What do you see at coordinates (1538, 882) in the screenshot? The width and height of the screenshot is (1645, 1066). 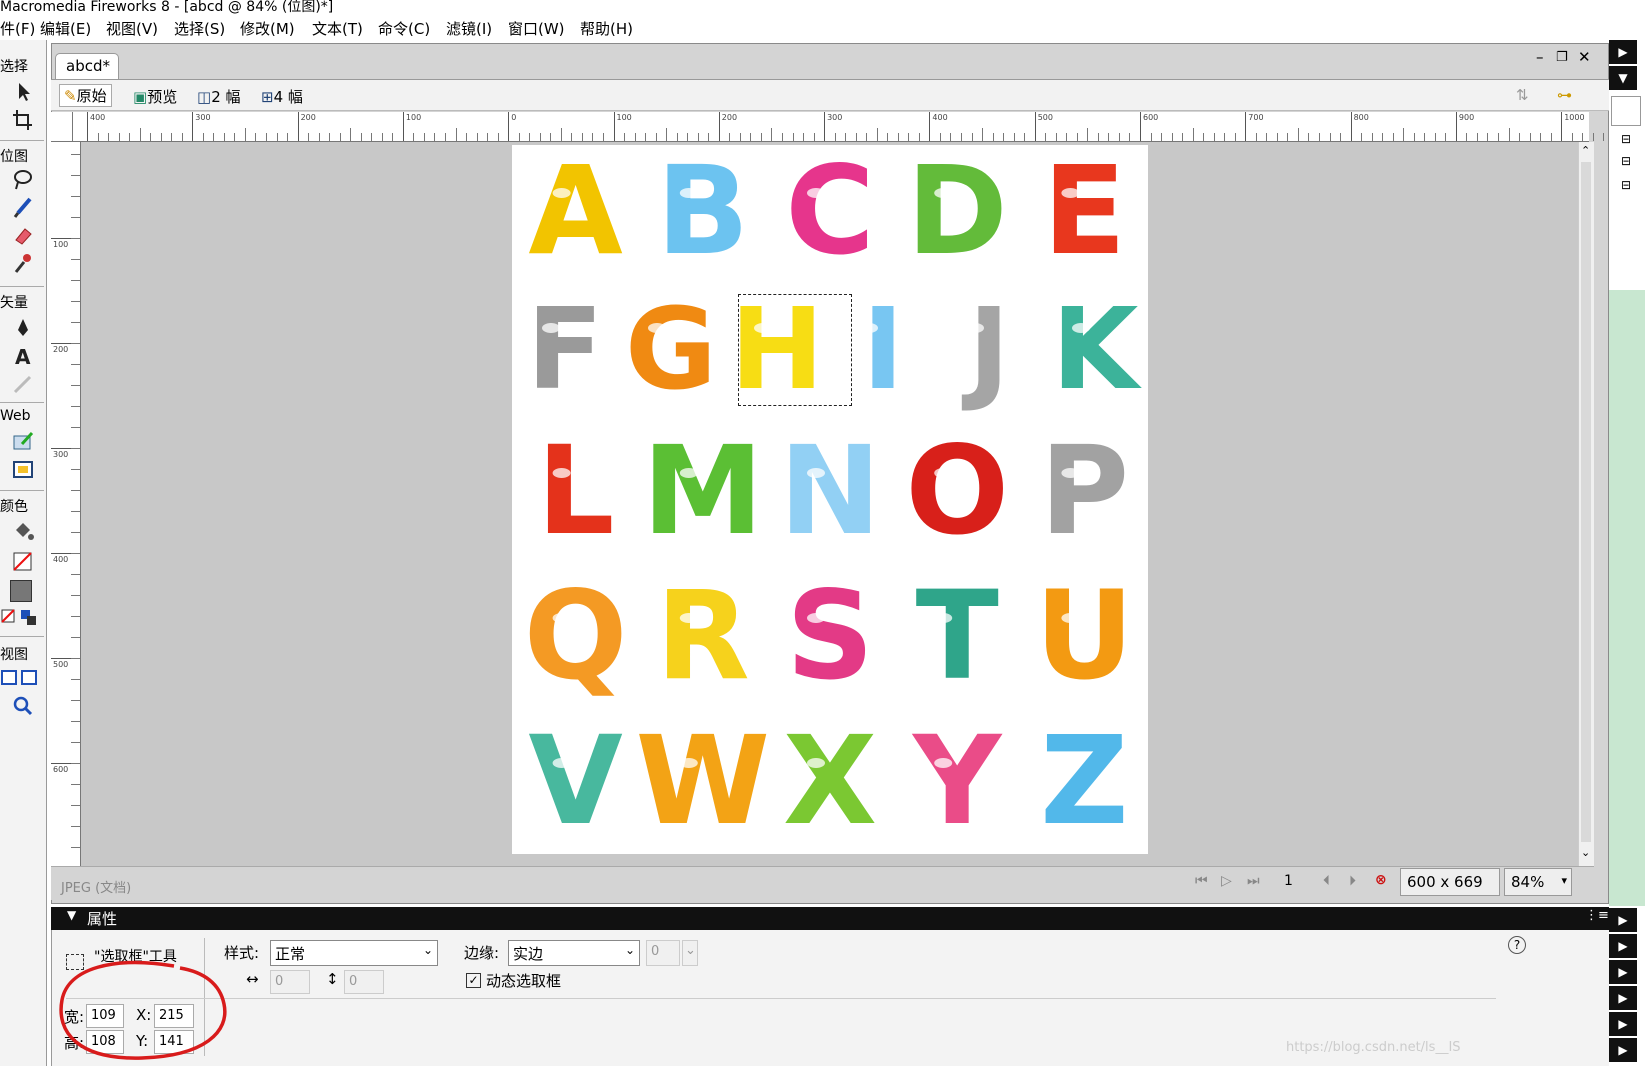 I see `zoom-select: 84% ▾` at bounding box center [1538, 882].